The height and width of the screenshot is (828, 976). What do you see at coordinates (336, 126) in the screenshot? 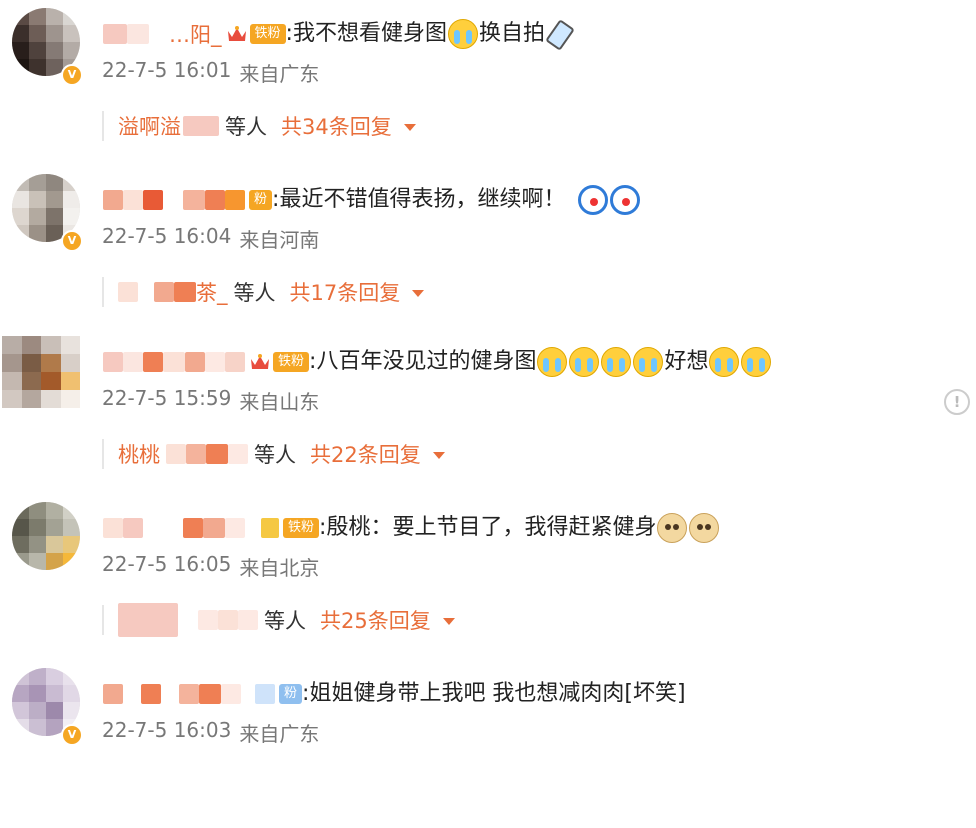
I see `reply-count: 共34条回复` at bounding box center [336, 126].